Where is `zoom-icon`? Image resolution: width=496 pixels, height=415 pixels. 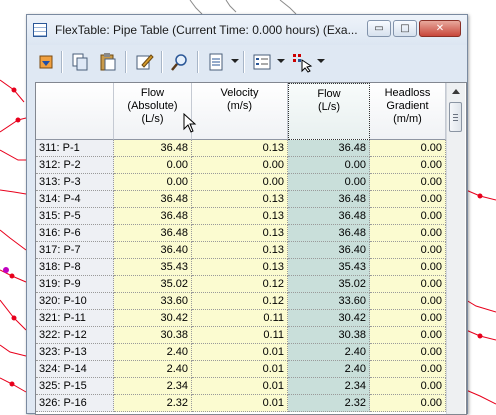
zoom-icon is located at coordinates (180, 62).